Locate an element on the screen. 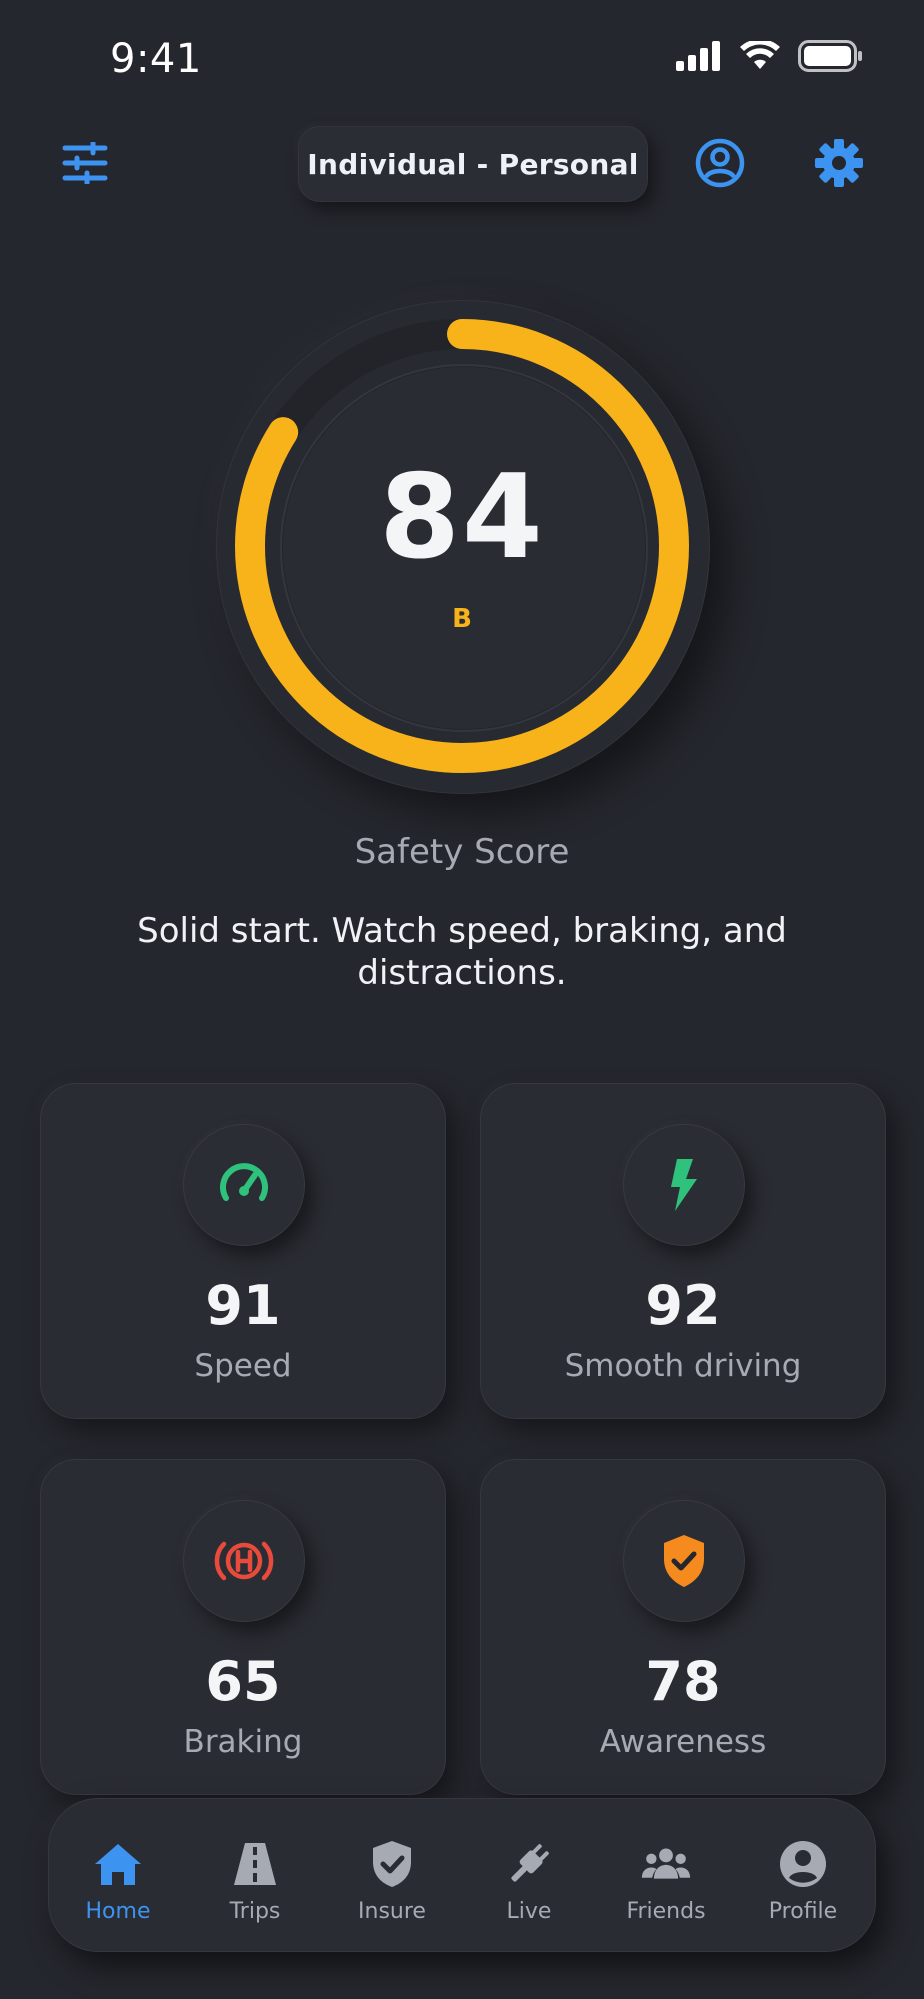 The height and width of the screenshot is (1999, 924). shield-check-icon is located at coordinates (684, 1561).